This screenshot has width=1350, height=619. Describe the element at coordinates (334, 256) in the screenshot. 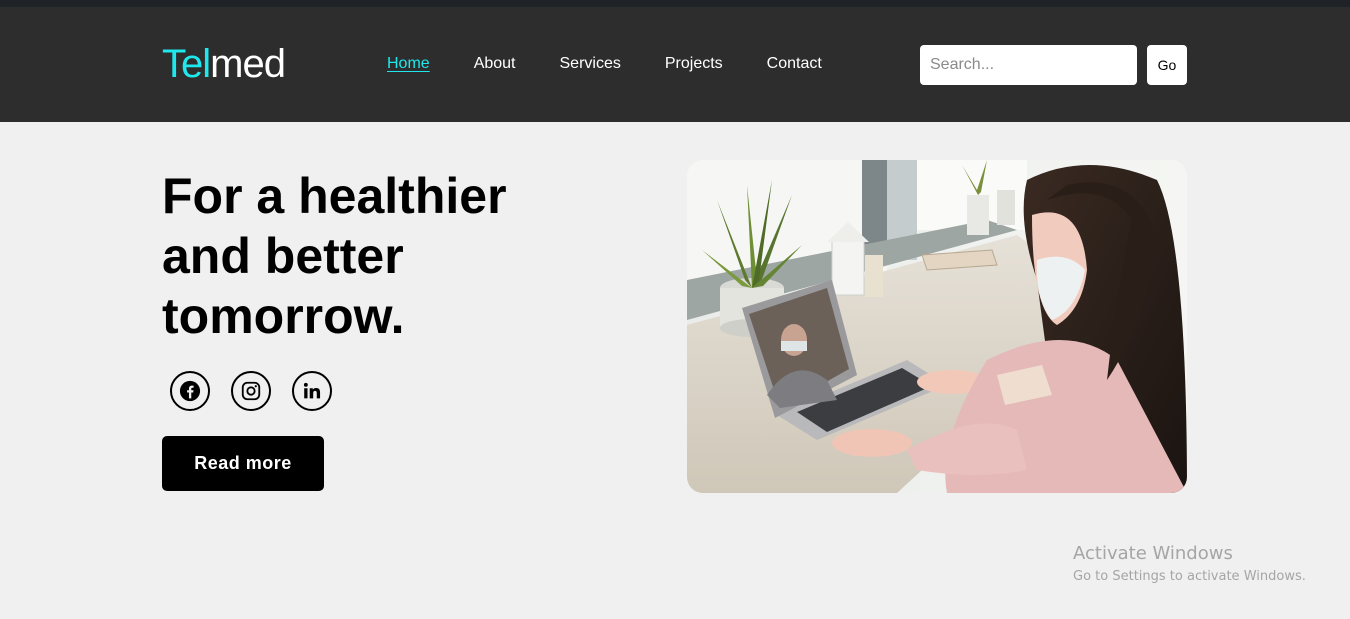

I see `hero-title: For a healthier and better tomorrow.` at that location.